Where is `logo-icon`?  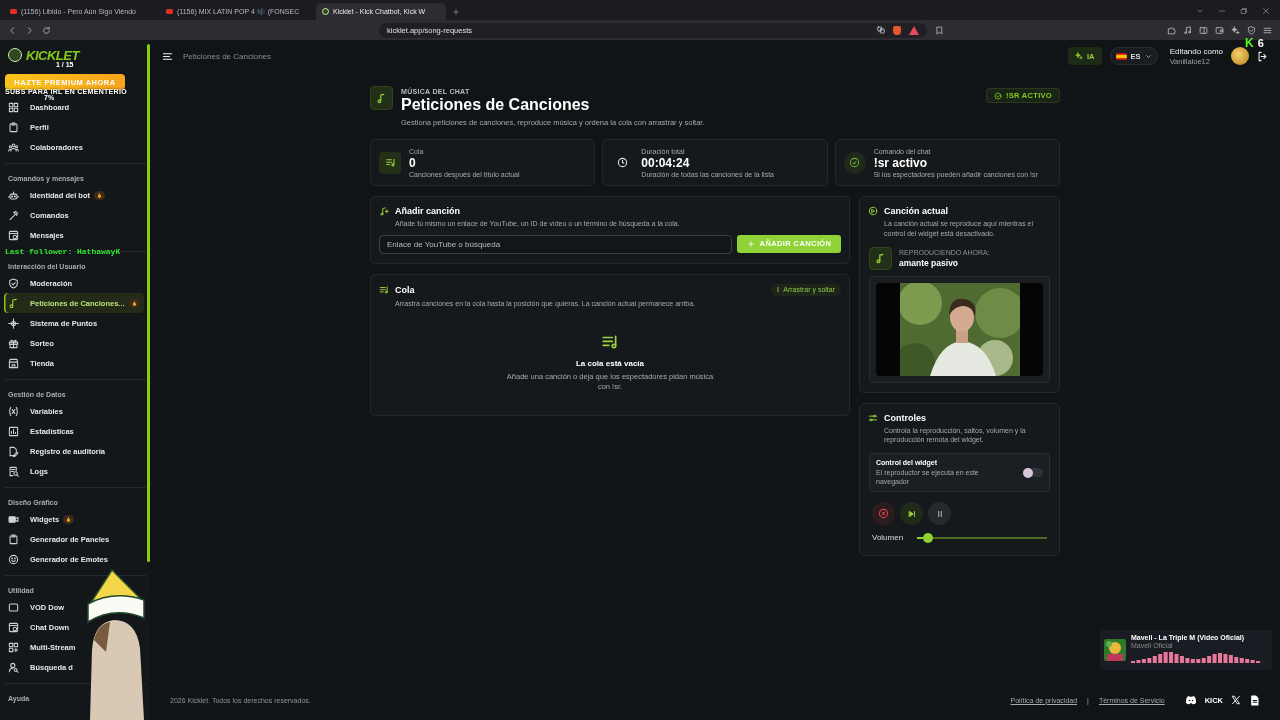
logo-icon is located at coordinates (325, 11).